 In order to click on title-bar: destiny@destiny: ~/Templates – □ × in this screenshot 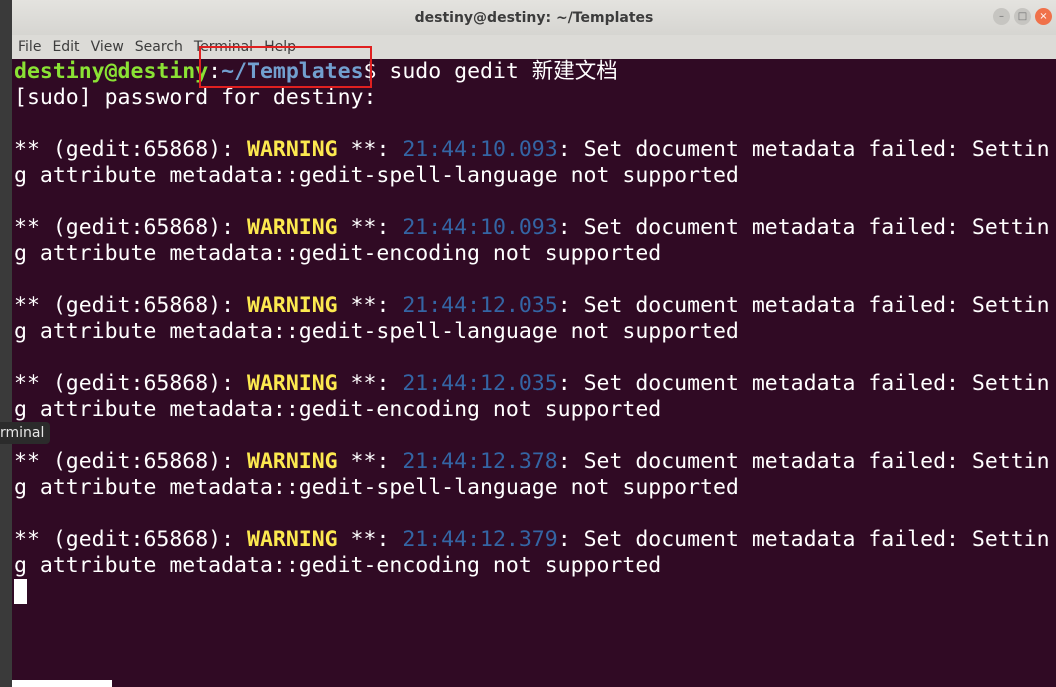, I will do `click(534, 17)`.